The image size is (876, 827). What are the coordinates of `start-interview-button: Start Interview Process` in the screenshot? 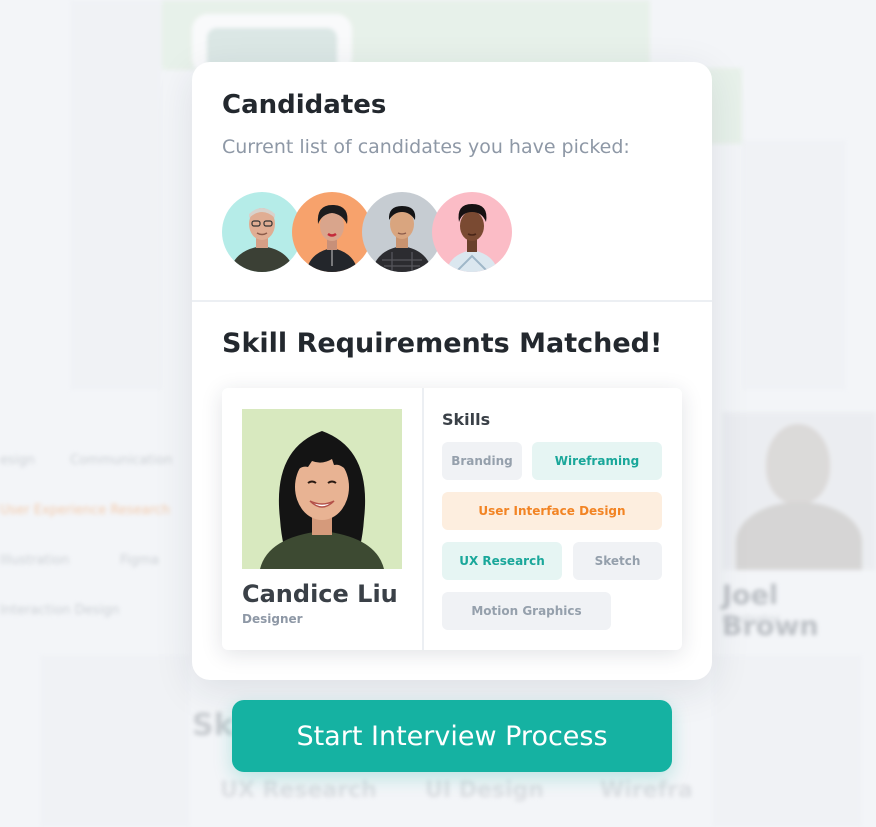 It's located at (452, 736).